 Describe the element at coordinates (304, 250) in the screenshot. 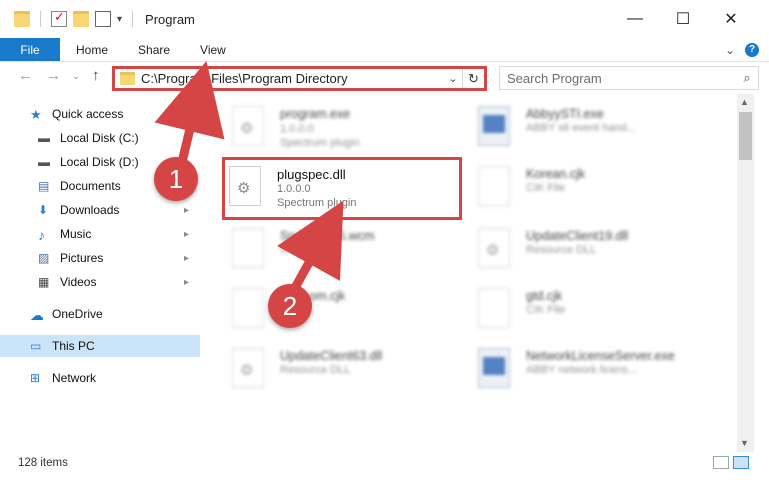

I see `file-description: WCM File` at that location.